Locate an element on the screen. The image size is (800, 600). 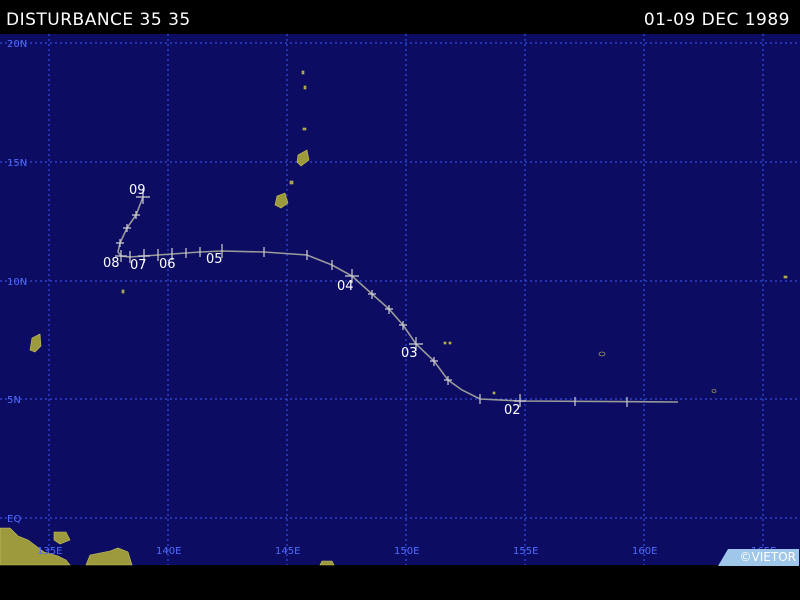
lat-label-15n: 15N is located at coordinates (17, 163).